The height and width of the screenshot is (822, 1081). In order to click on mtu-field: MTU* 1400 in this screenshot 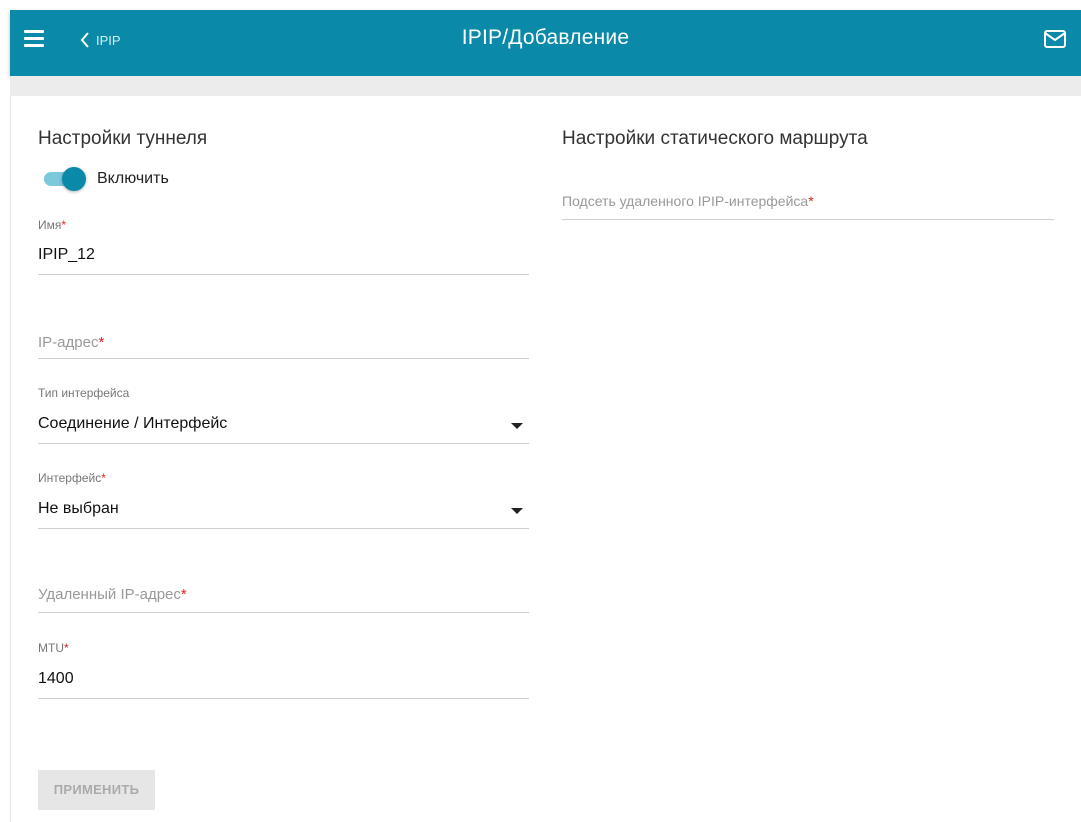, I will do `click(283, 671)`.